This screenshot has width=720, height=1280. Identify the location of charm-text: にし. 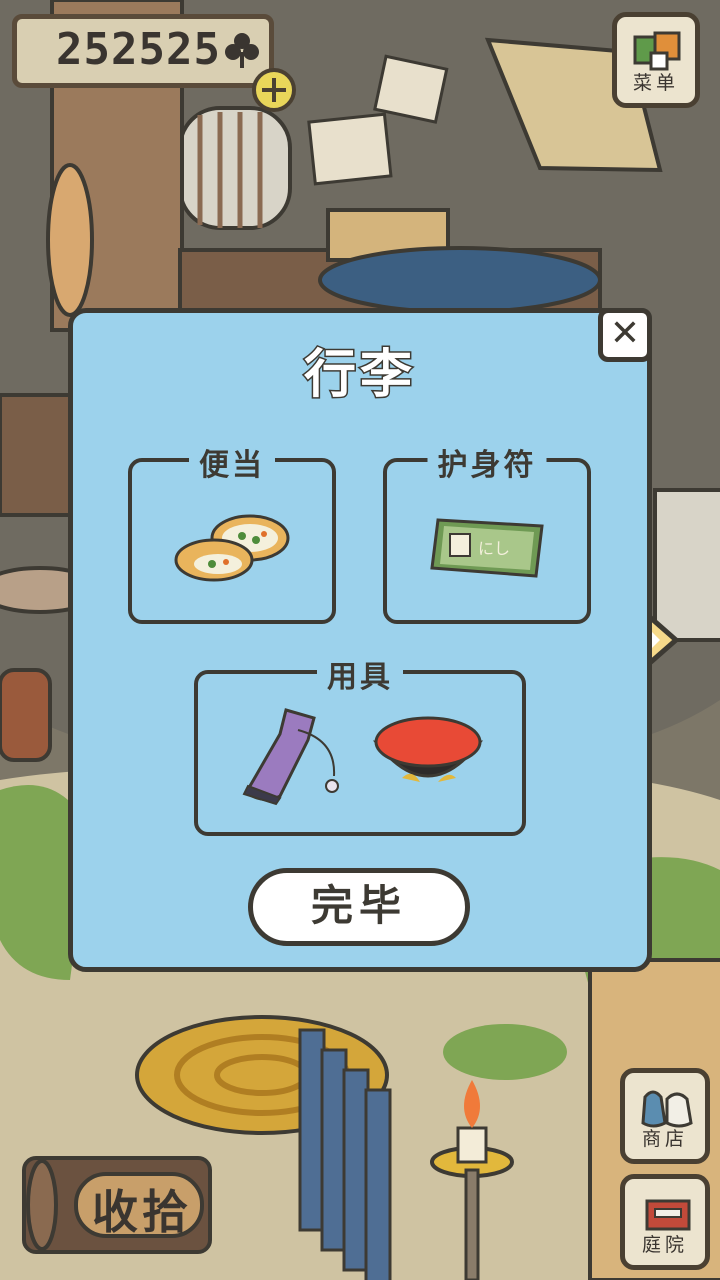
(494, 548).